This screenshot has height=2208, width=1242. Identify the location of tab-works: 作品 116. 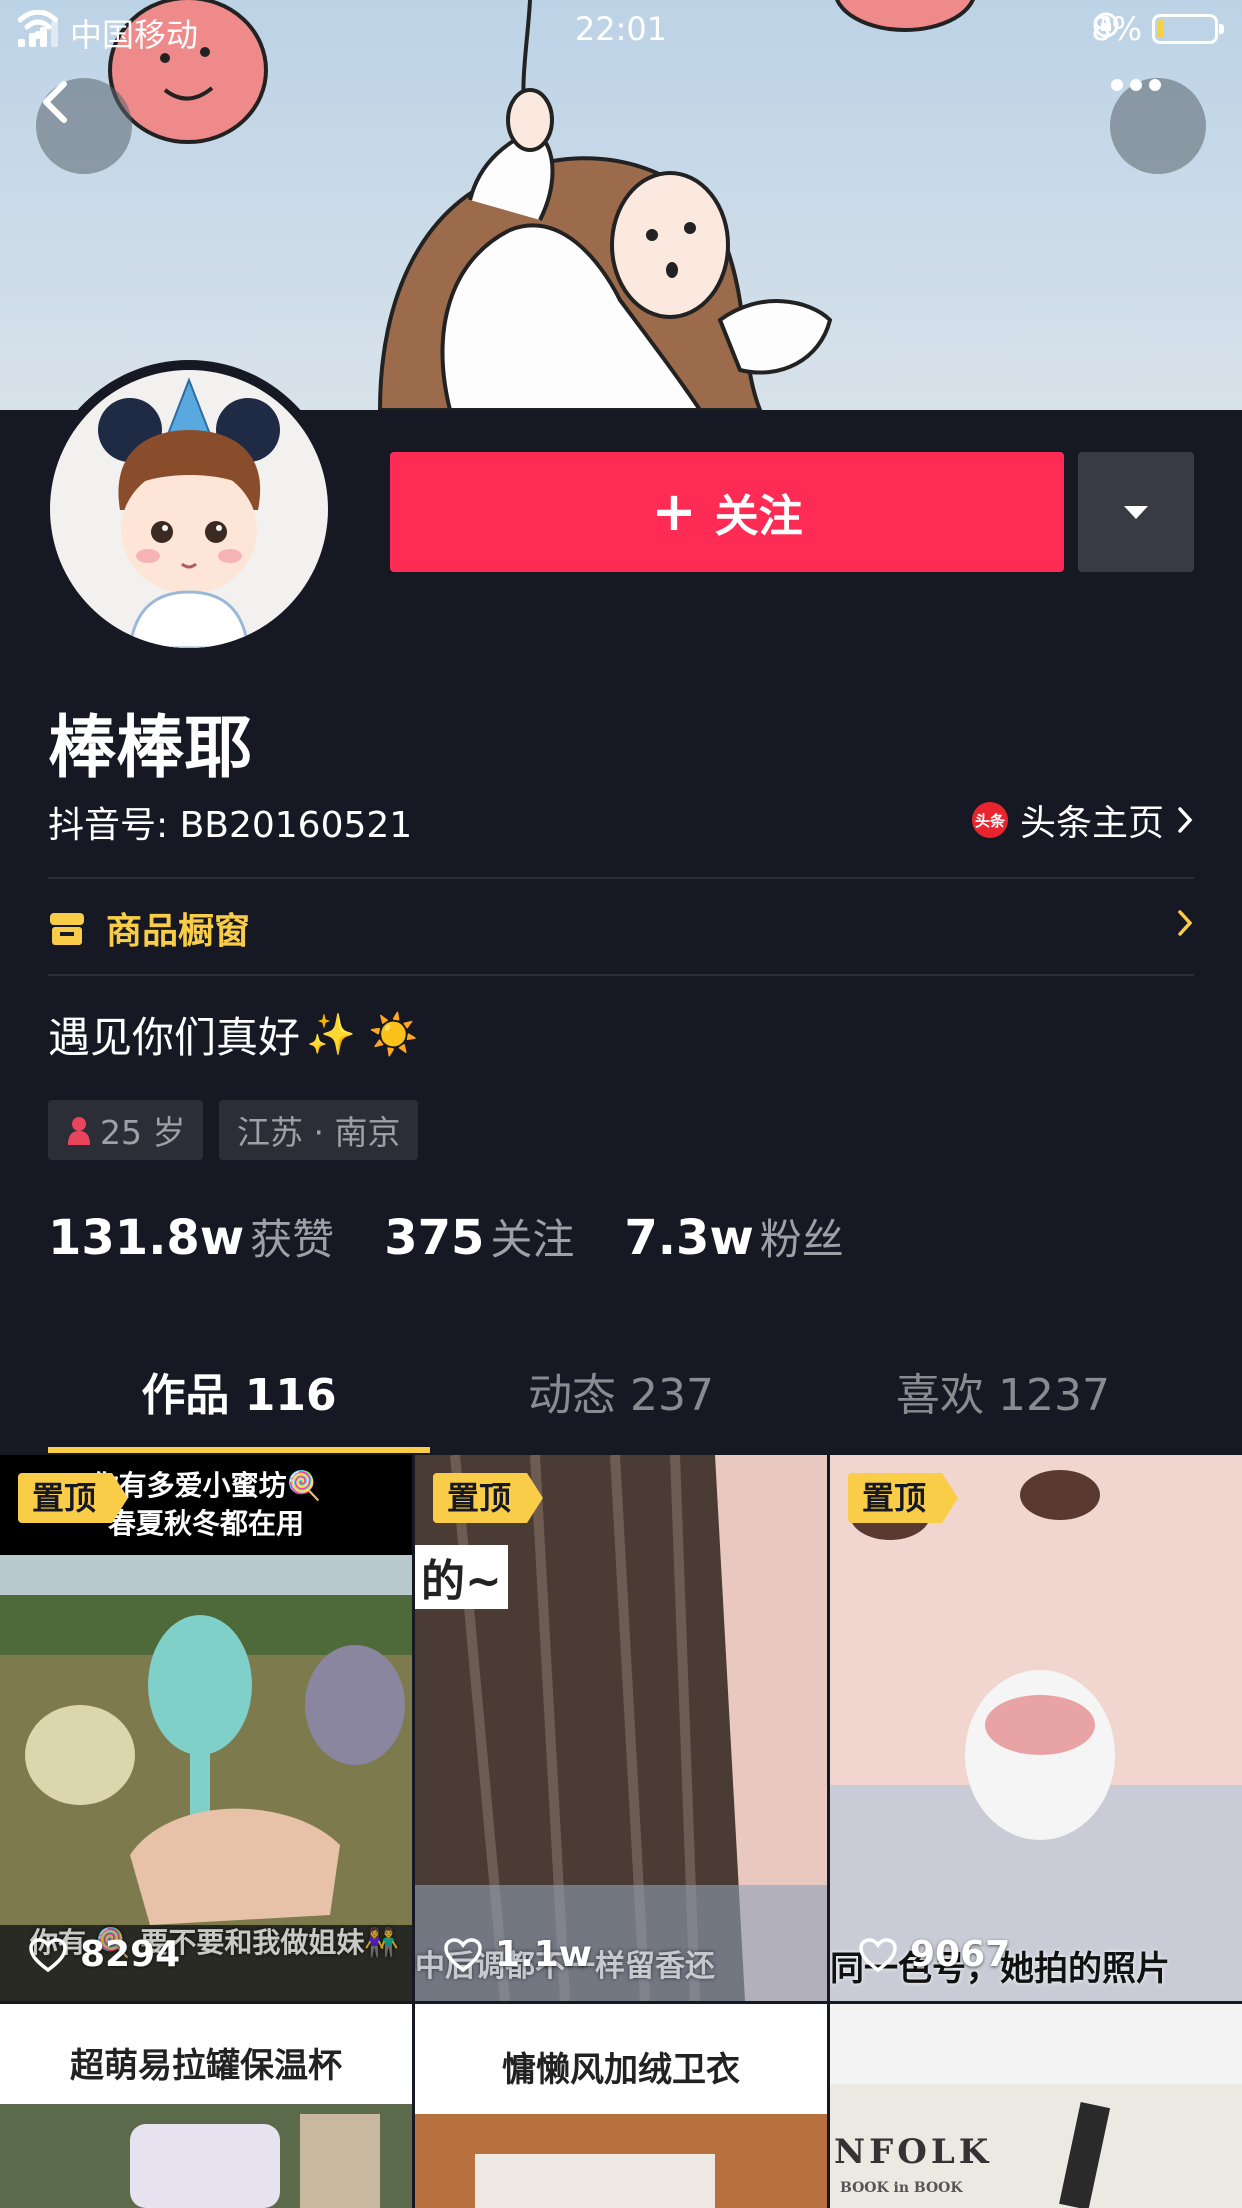
(239, 1396).